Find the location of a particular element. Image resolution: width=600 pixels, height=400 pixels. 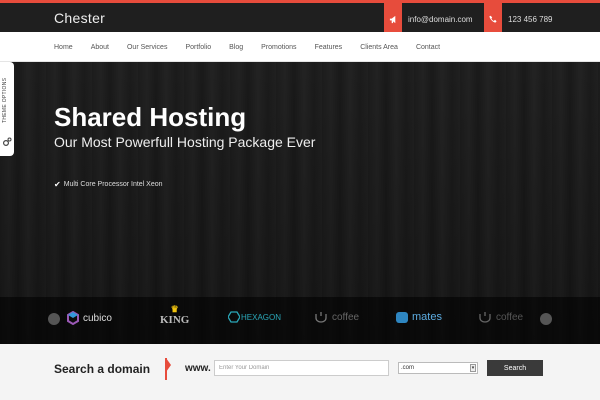

nav-item-features: Features is located at coordinates (329, 47).